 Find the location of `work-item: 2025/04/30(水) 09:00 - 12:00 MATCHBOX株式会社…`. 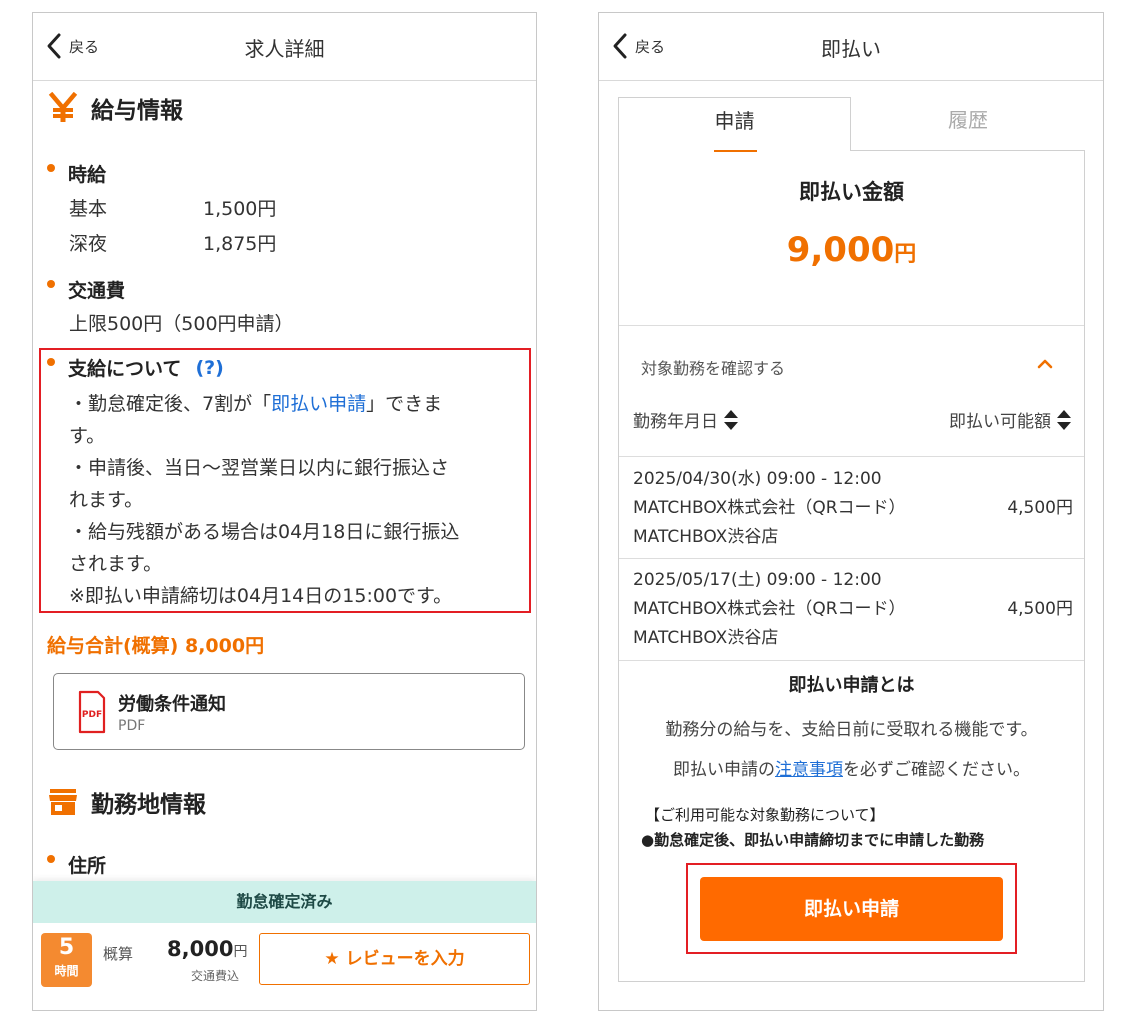

work-item: 2025/04/30(水) 09:00 - 12:00 MATCHBOX株式会社… is located at coordinates (853, 508).